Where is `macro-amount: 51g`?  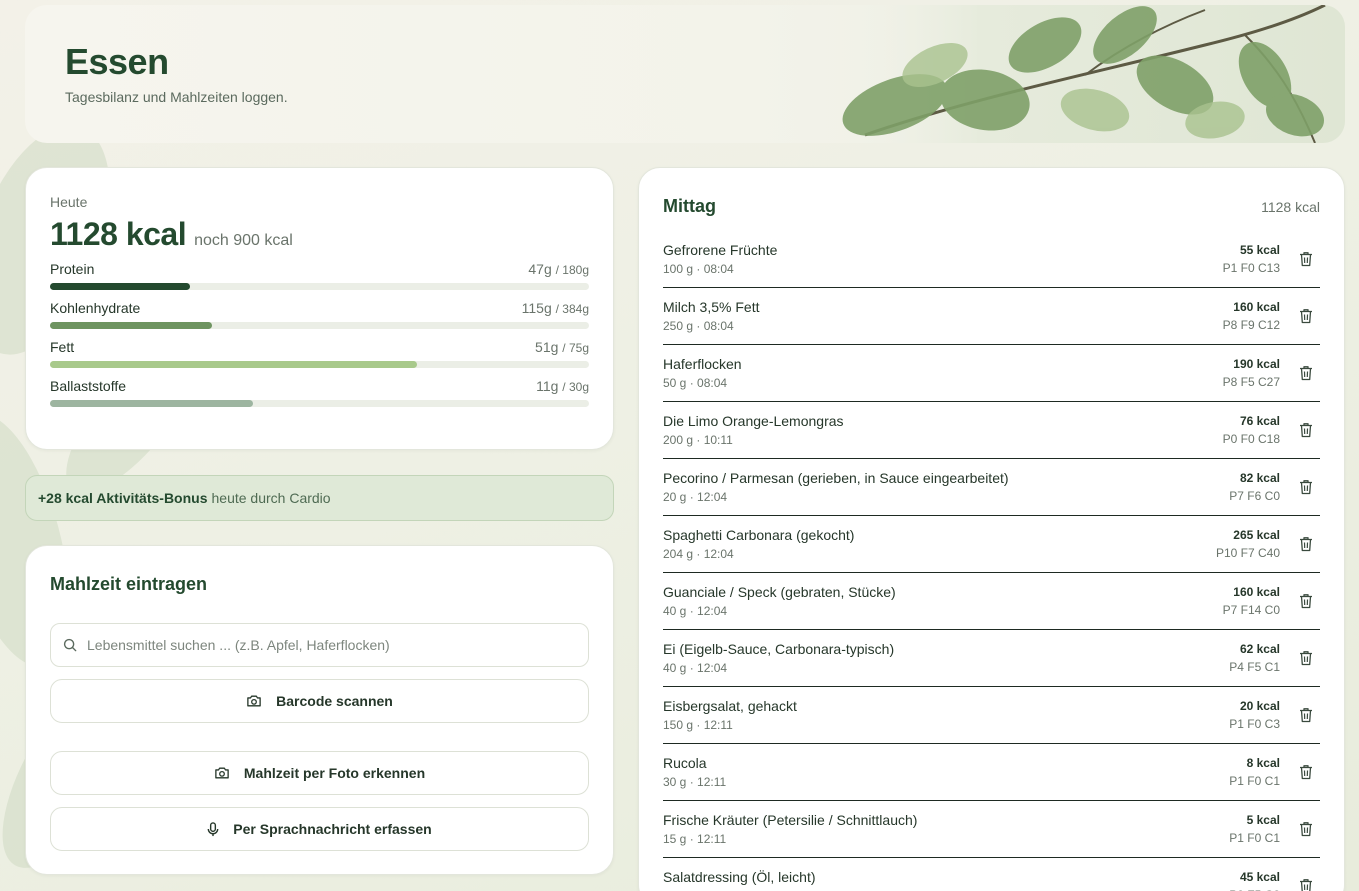 macro-amount: 51g is located at coordinates (547, 347).